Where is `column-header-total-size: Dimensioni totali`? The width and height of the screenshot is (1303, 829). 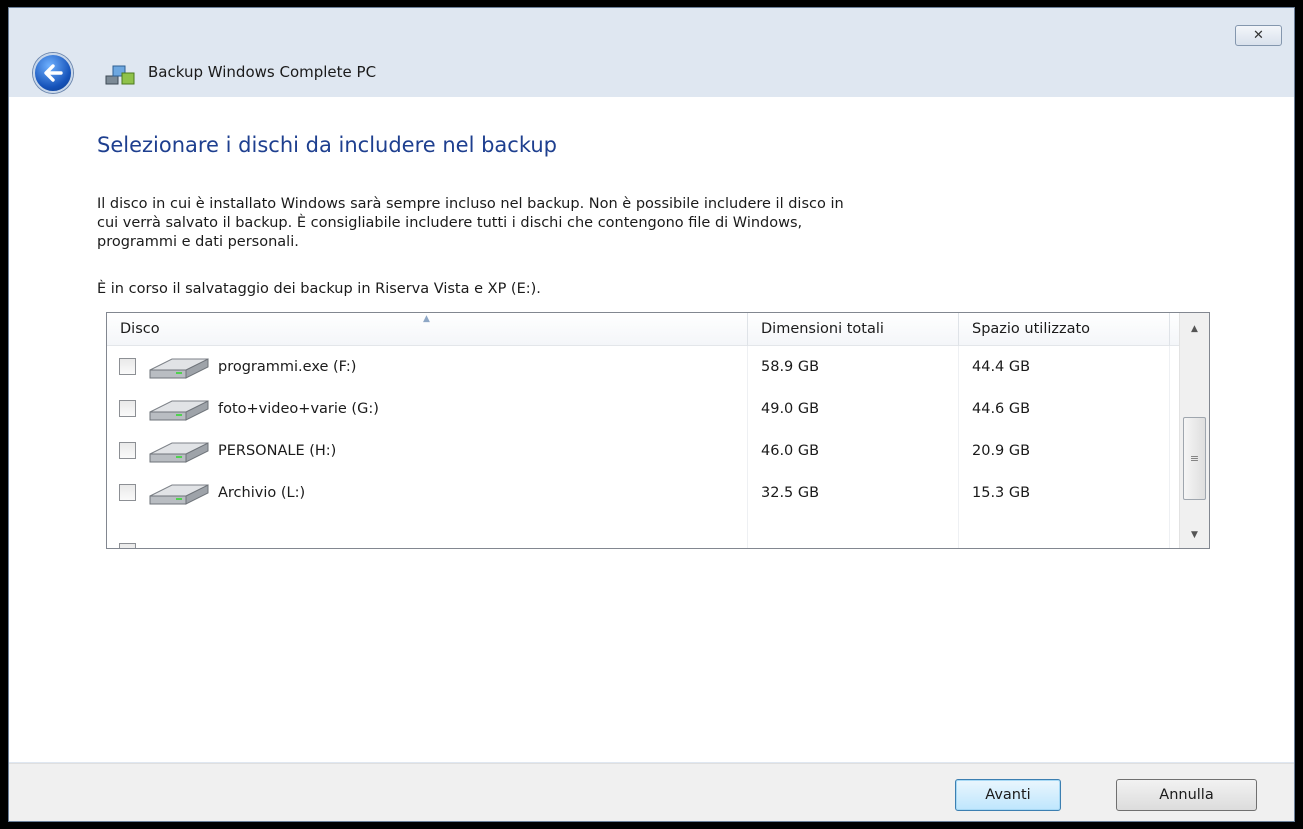
column-header-total-size: Dimensioni totali is located at coordinates (853, 329).